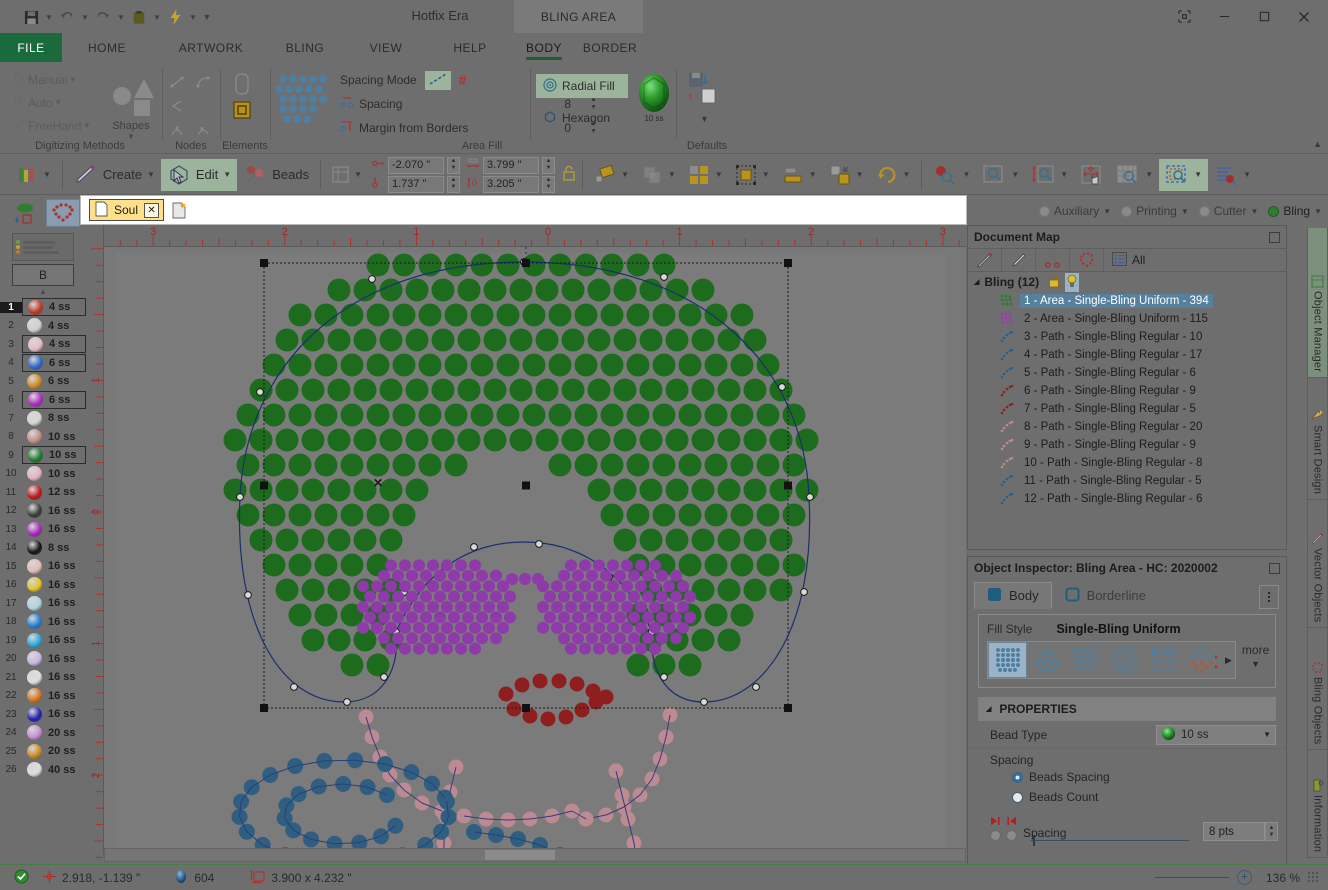  I want to click on align-dropdown-icon: ▼, so click(813, 174).